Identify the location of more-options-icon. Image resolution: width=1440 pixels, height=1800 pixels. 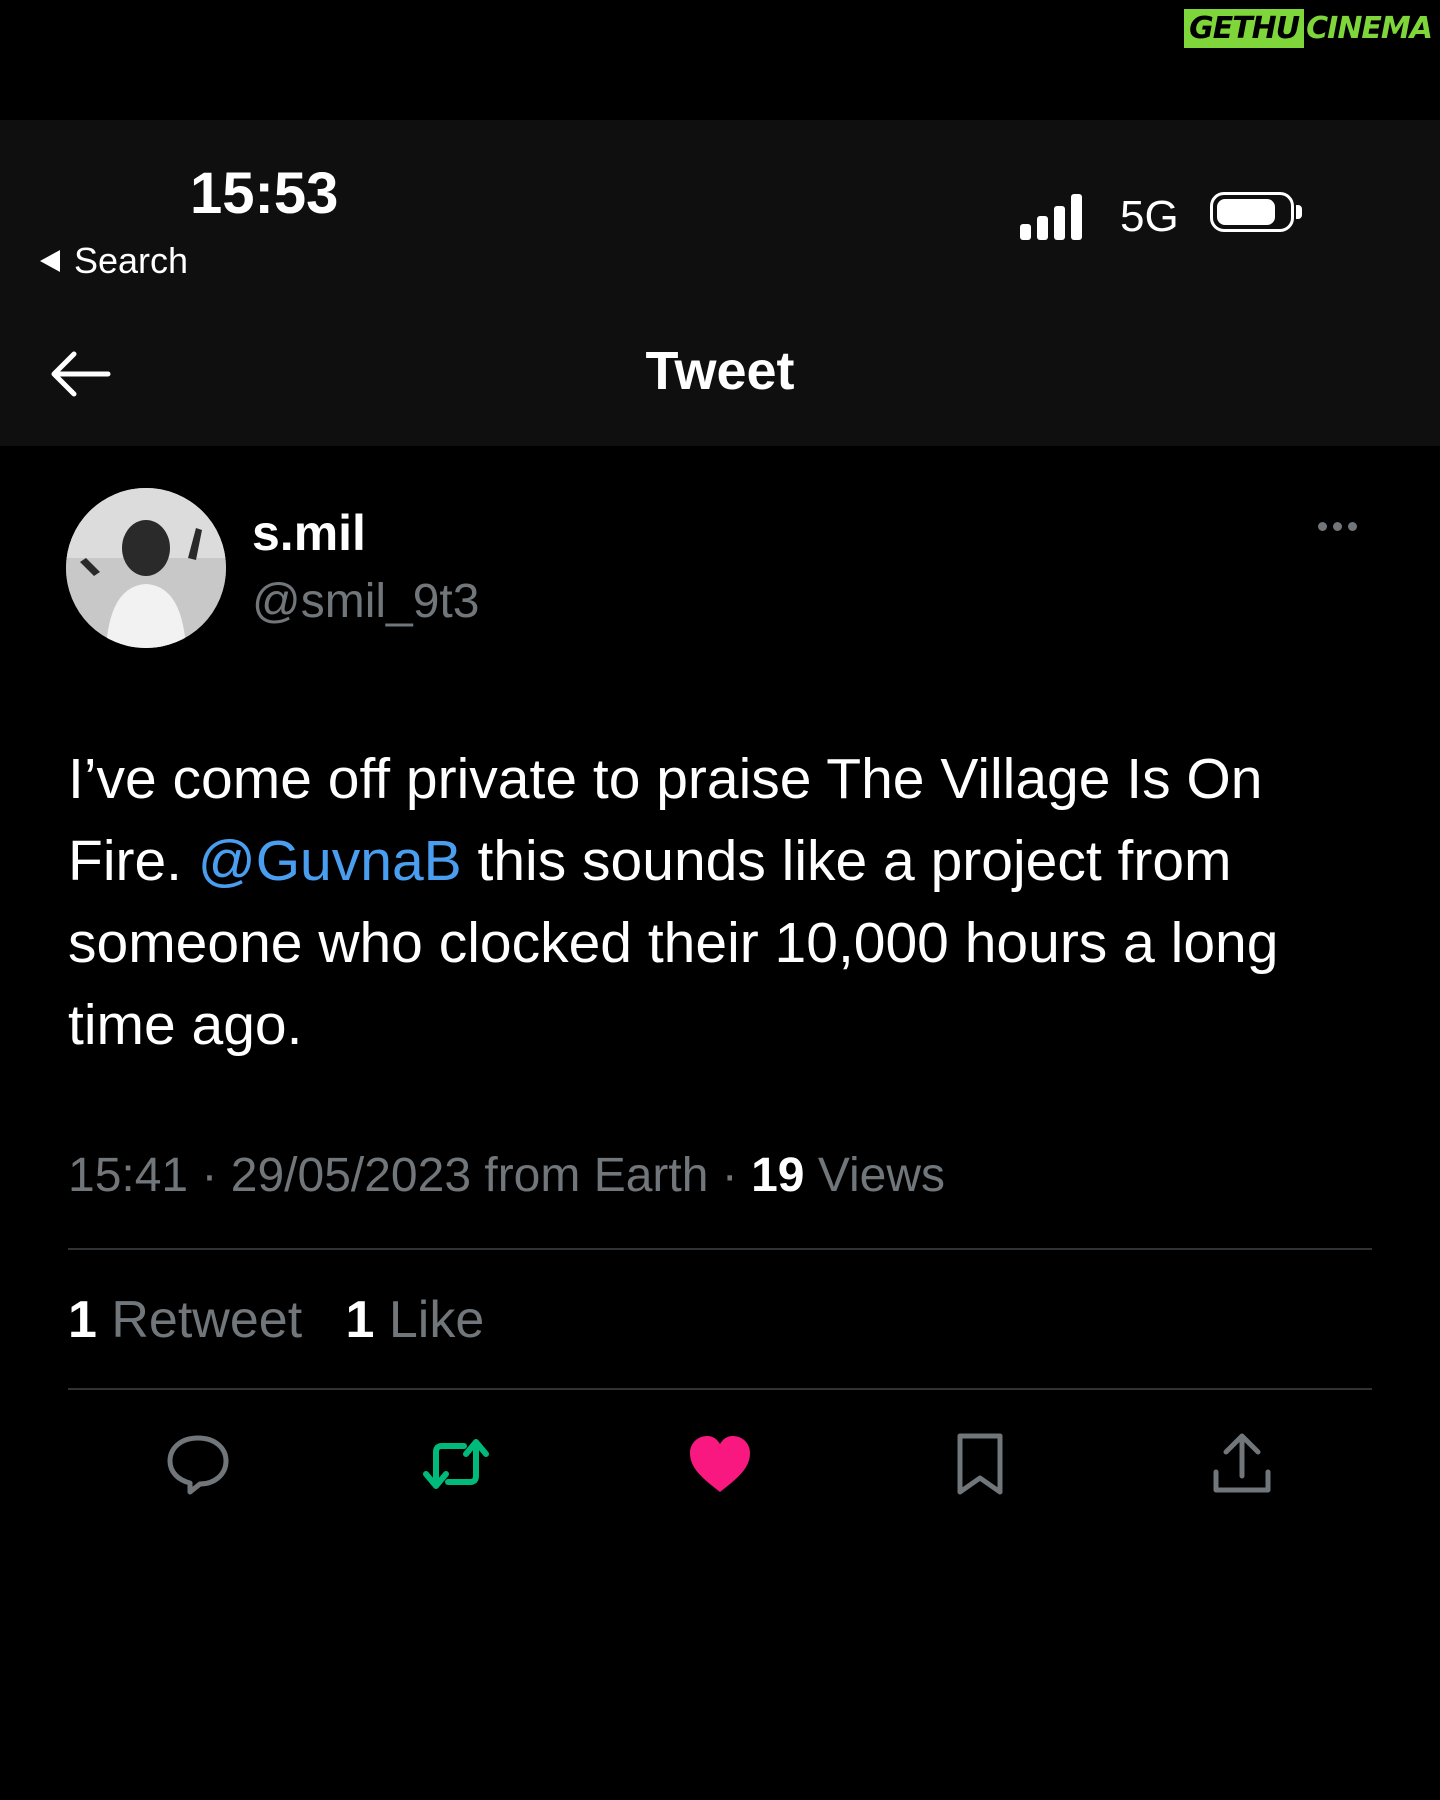
(1337, 526).